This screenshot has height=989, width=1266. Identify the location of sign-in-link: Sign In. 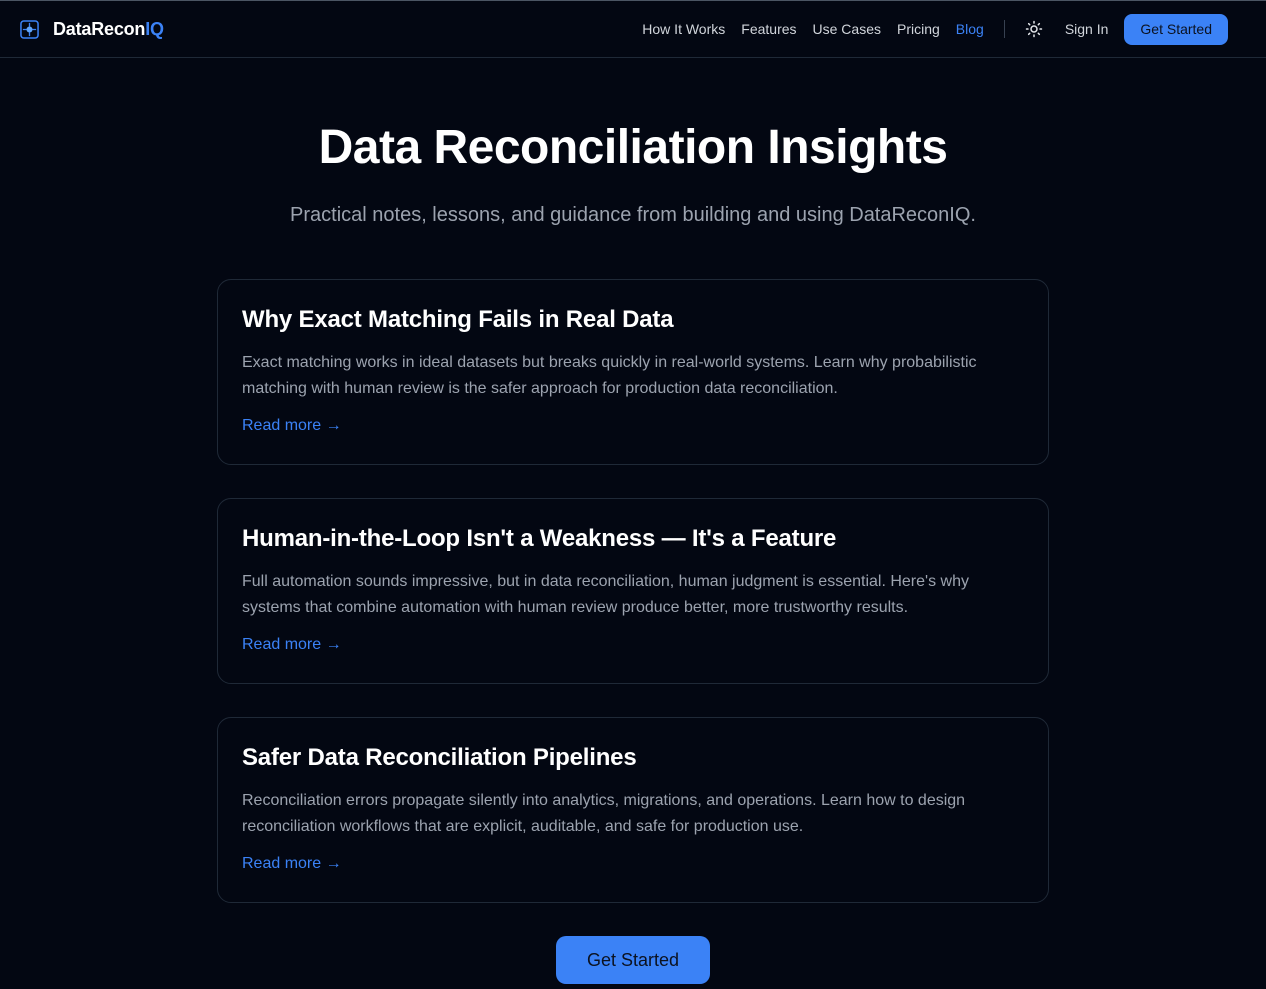
(1087, 29).